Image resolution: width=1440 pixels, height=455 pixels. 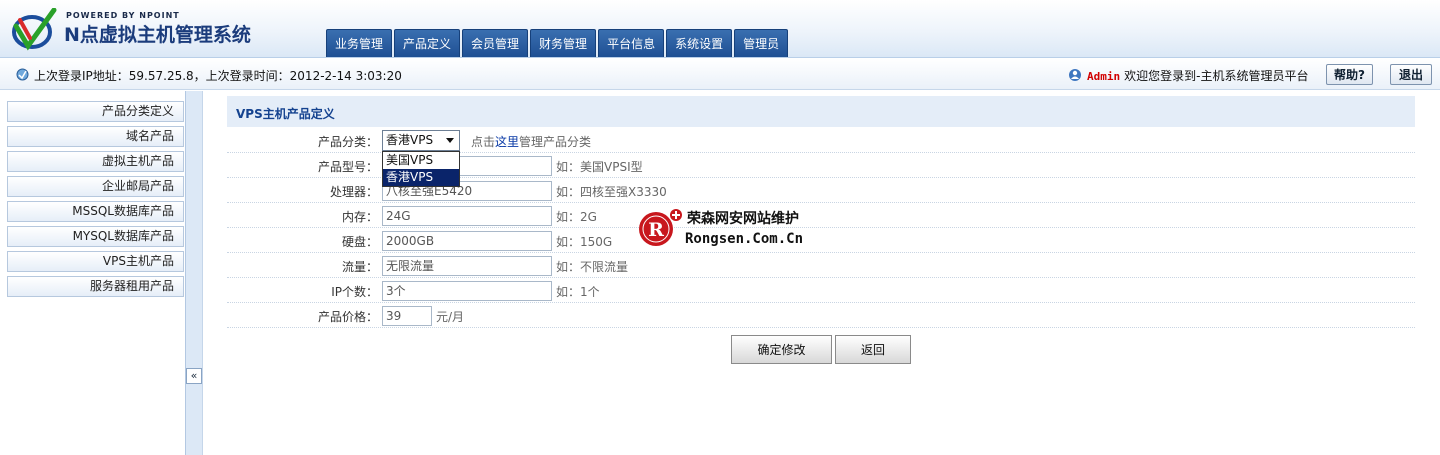 What do you see at coordinates (873, 349) in the screenshot?
I see `back-button: 返回` at bounding box center [873, 349].